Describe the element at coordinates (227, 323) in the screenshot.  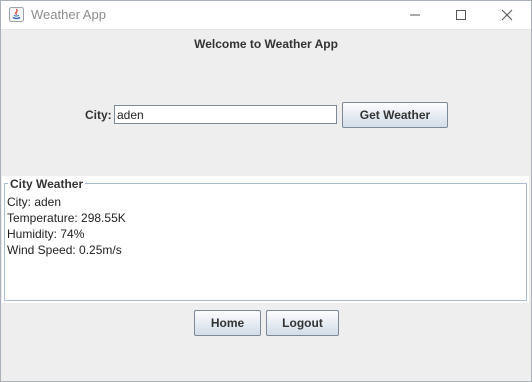
I see `home-button: Home` at that location.